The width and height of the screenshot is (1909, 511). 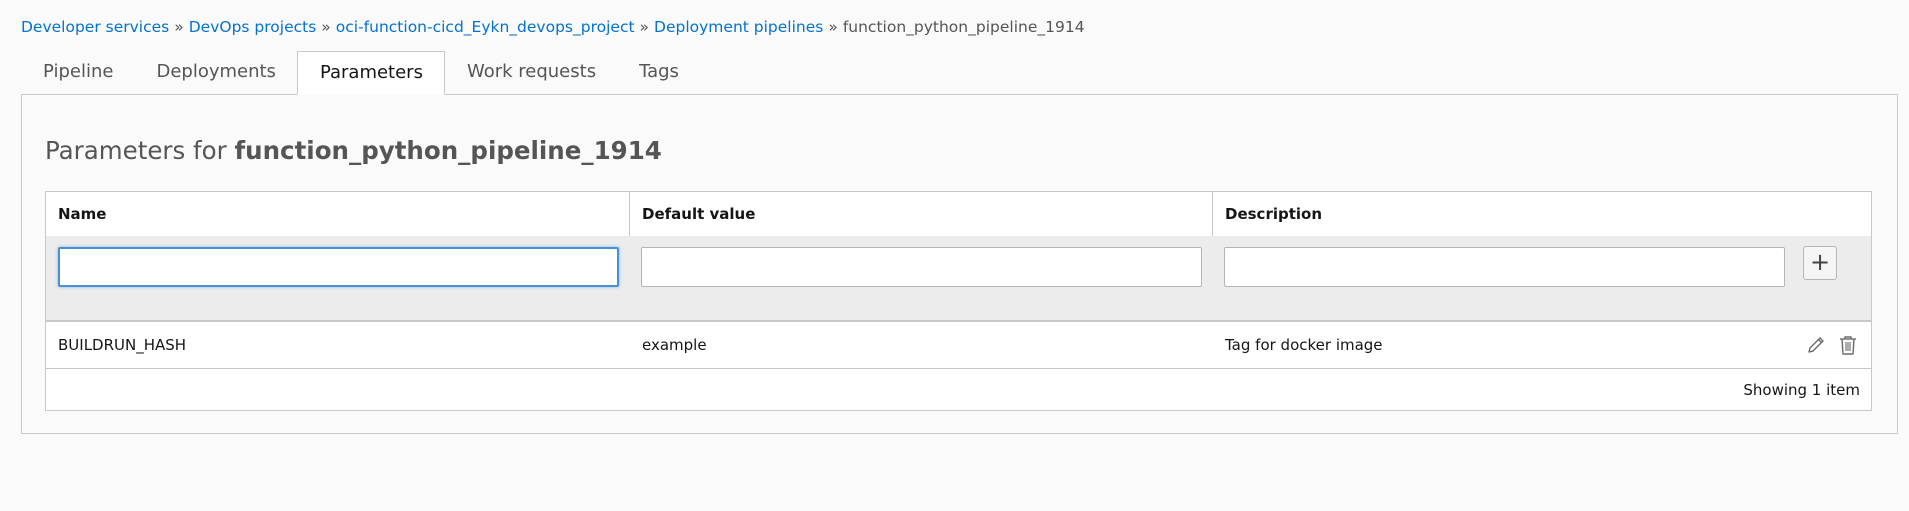 What do you see at coordinates (122, 345) in the screenshot?
I see `parameter-name: BUILDRUN_HASH` at bounding box center [122, 345].